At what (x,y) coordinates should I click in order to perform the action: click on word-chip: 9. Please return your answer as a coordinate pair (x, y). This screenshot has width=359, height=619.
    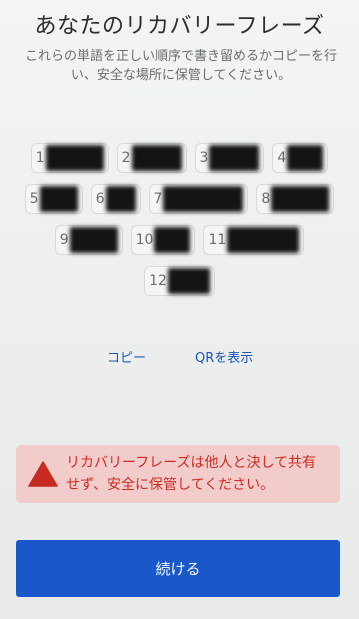
    Looking at the image, I should click on (88, 240).